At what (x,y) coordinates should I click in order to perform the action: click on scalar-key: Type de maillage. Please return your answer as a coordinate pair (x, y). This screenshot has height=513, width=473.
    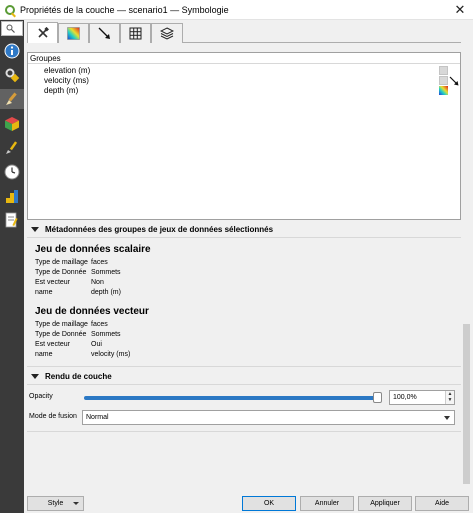
    Looking at the image, I should click on (61, 262).